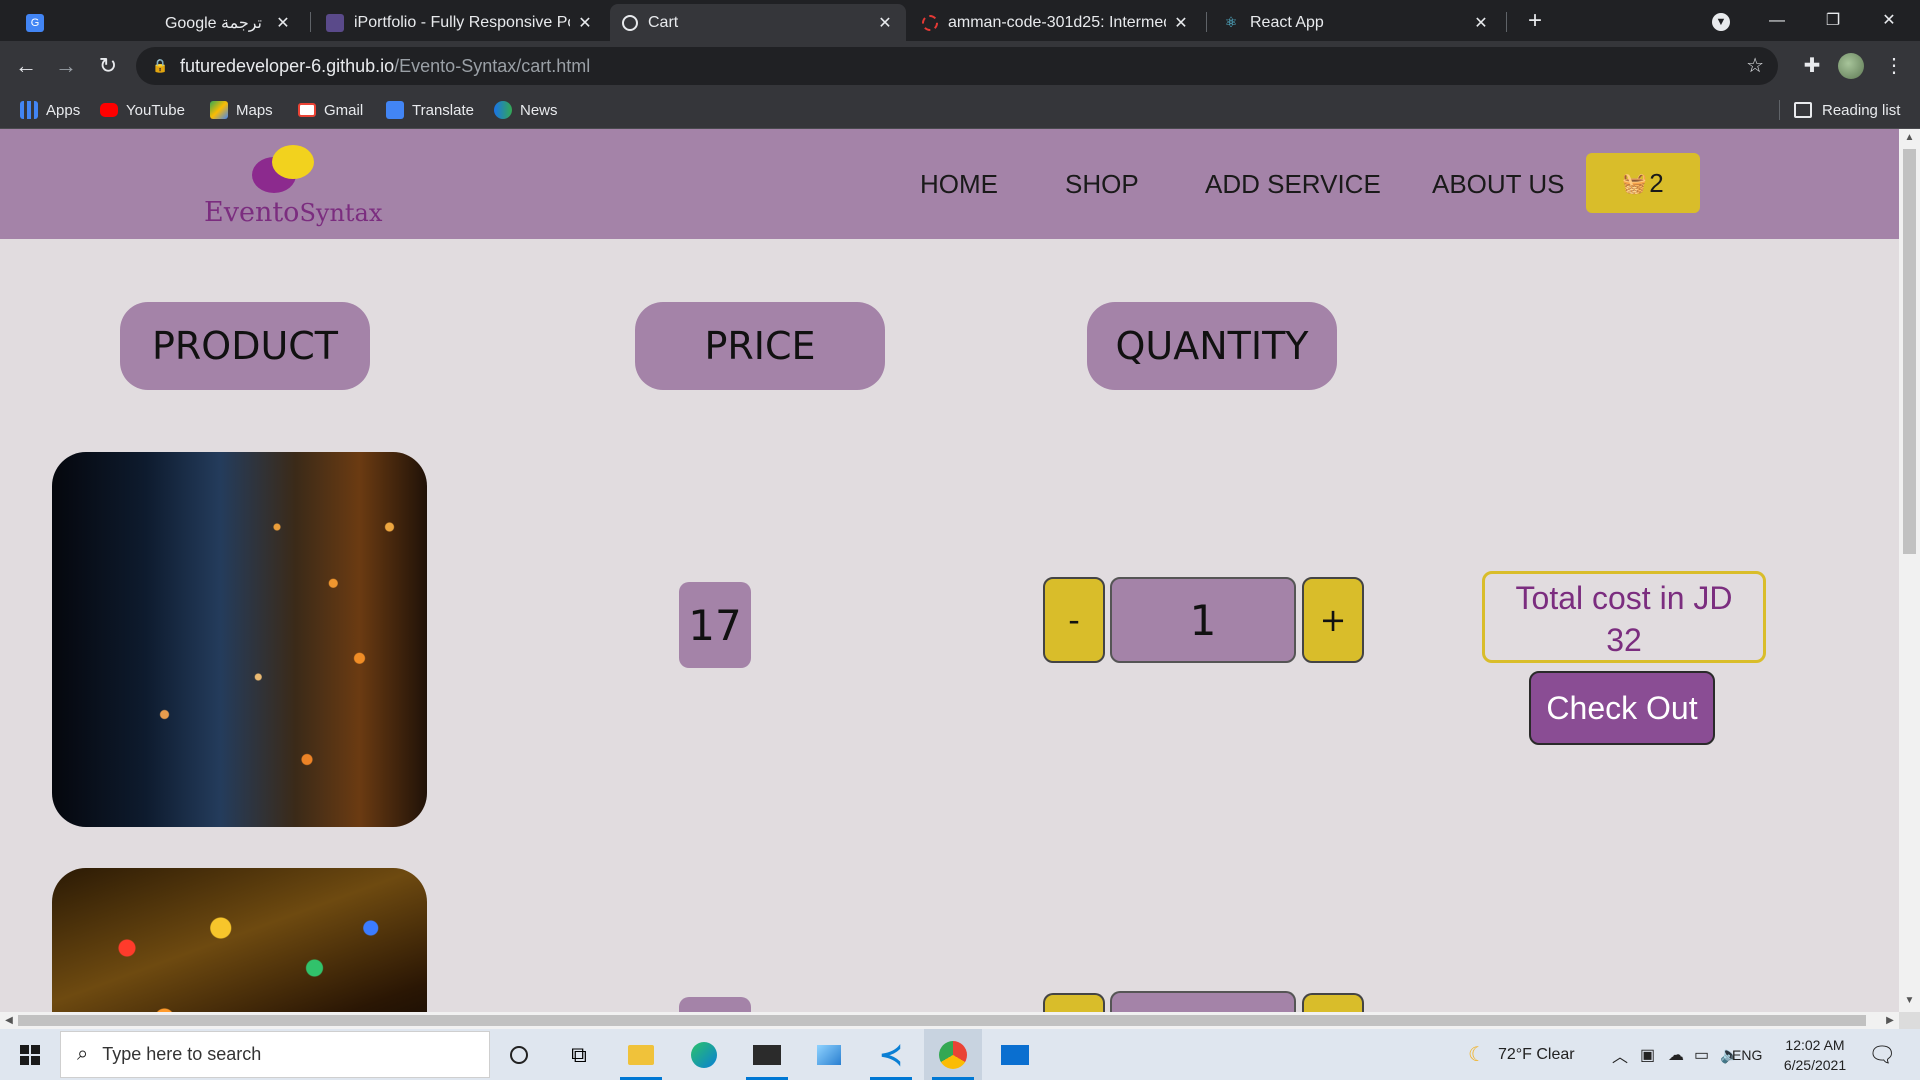 Image resolution: width=1920 pixels, height=1080 pixels. Describe the element at coordinates (302, 186) in the screenshot. I see `evento-syntax-logo: EventoSyntax` at that location.